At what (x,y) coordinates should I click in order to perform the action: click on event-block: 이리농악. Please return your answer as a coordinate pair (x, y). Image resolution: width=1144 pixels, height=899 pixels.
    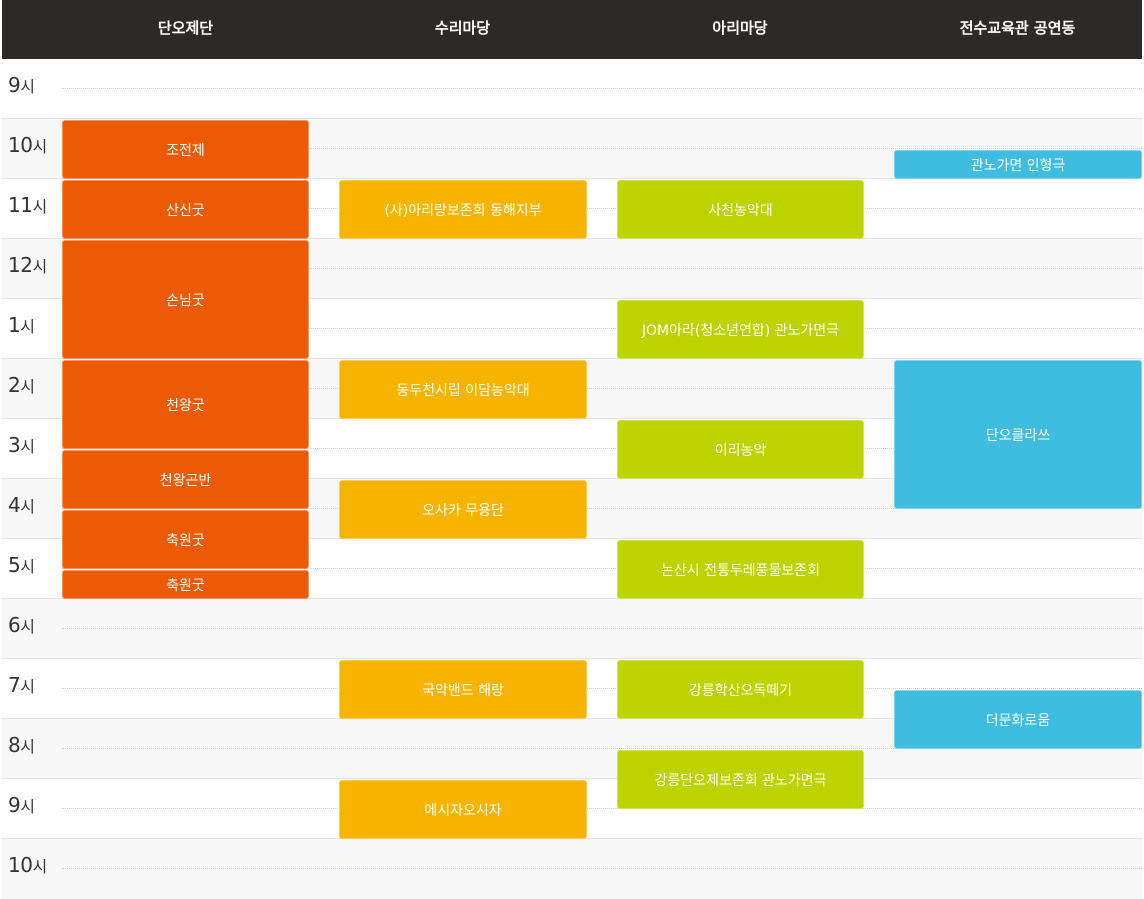
    Looking at the image, I should click on (740, 449).